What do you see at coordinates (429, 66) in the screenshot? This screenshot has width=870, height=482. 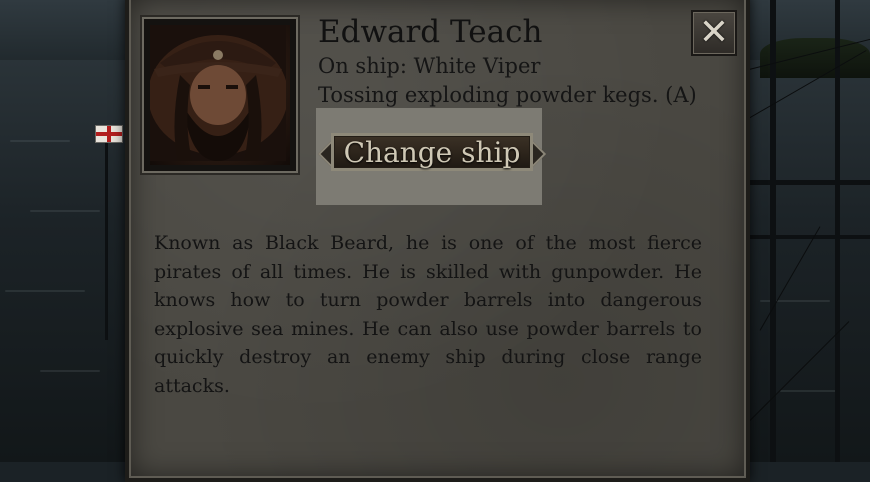 I see `ship-assignment: On ship: White Viper` at bounding box center [429, 66].